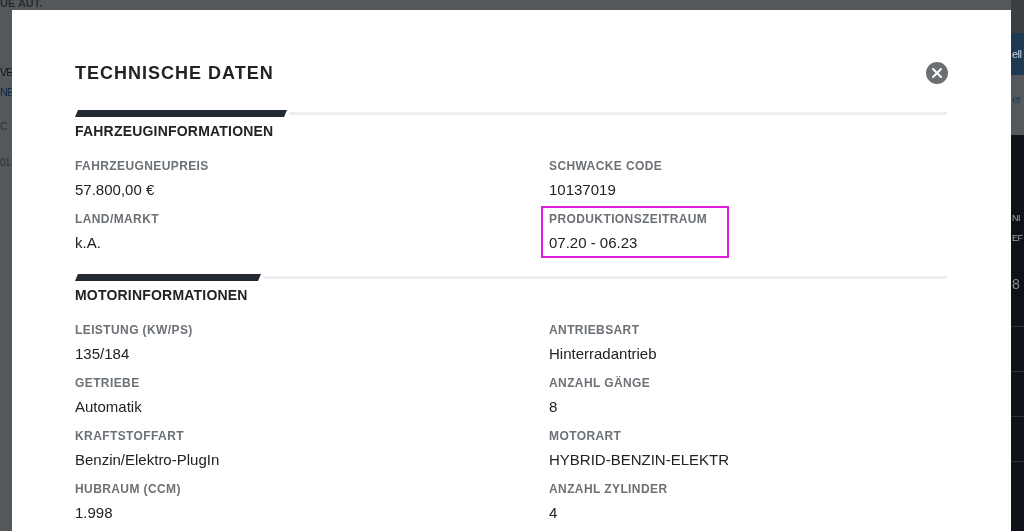  I want to click on field-value: HYBRID-BENZIN-ELEKTR, so click(639, 459).